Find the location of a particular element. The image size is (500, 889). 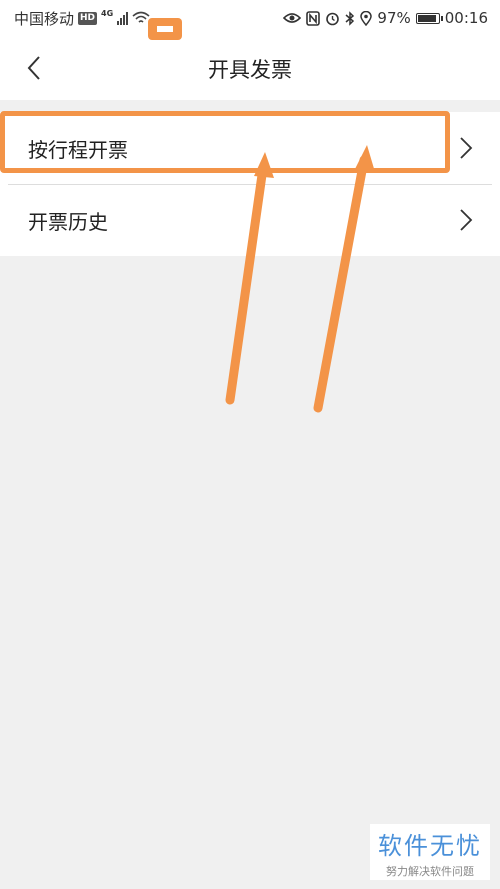

watermark-subtitle: 努力解决软件问题 is located at coordinates (430, 871).